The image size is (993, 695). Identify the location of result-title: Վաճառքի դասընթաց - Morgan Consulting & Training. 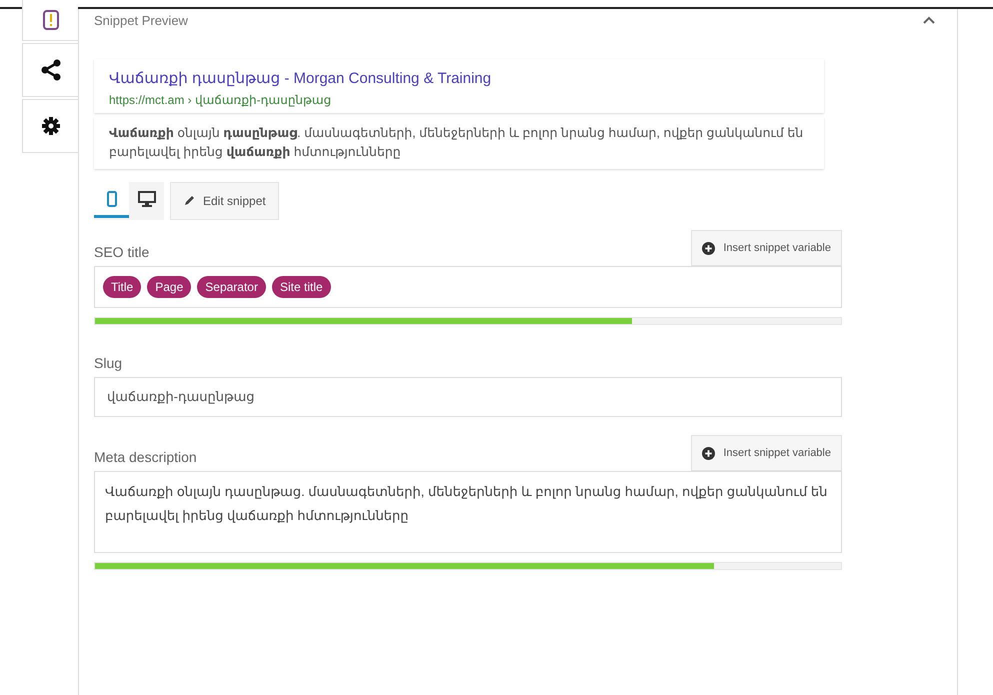
(300, 78).